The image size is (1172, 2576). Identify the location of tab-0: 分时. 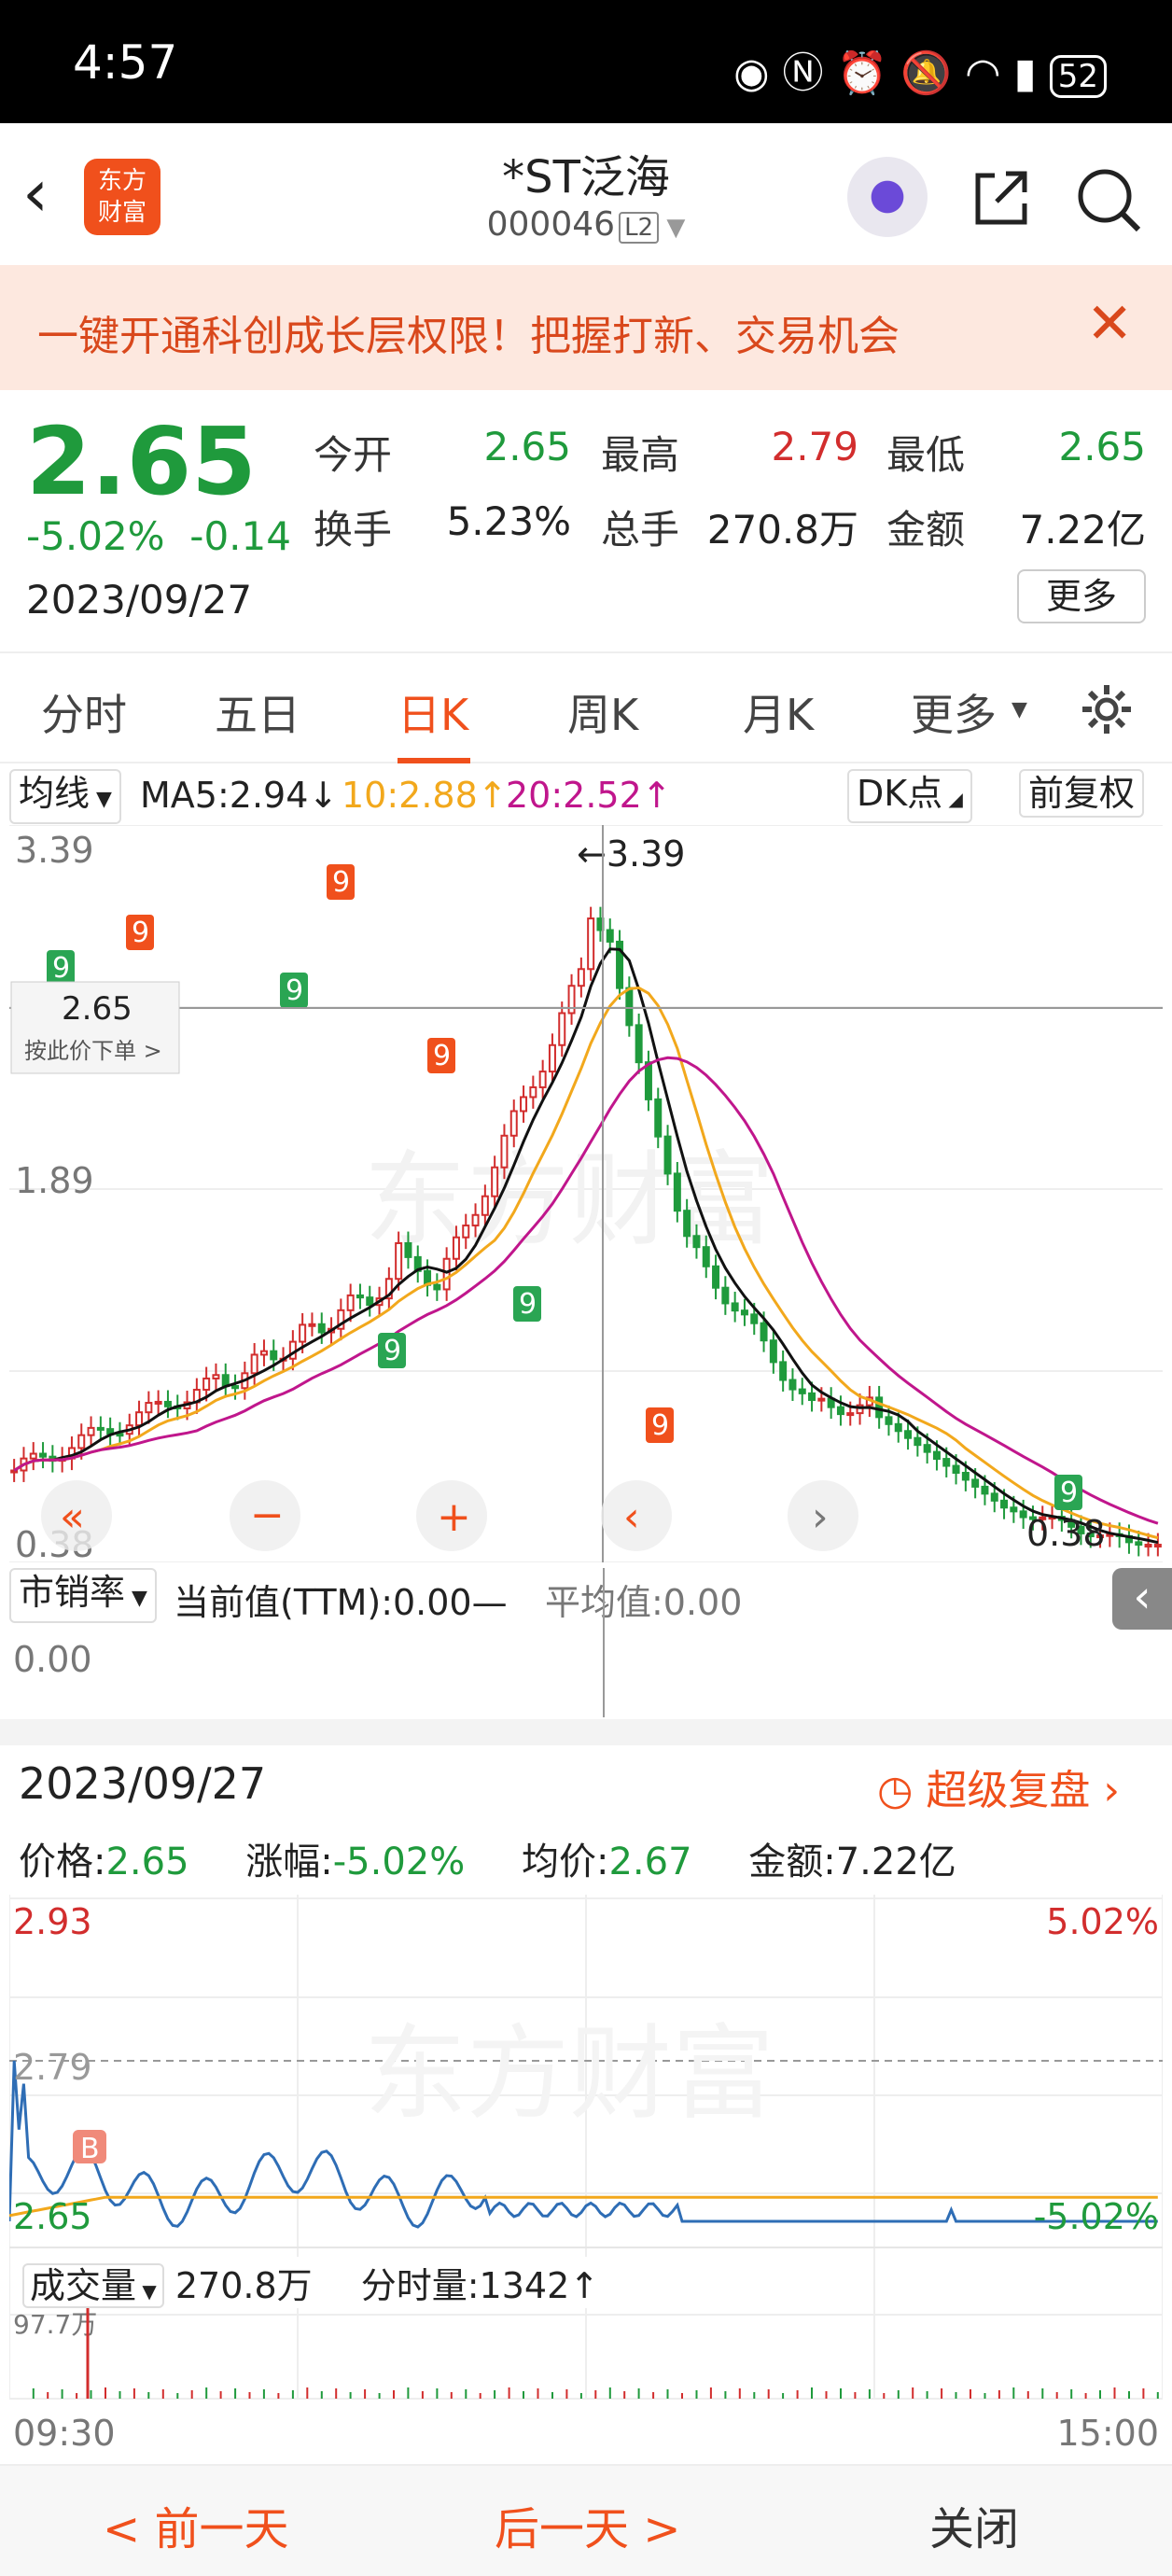
(84, 712).